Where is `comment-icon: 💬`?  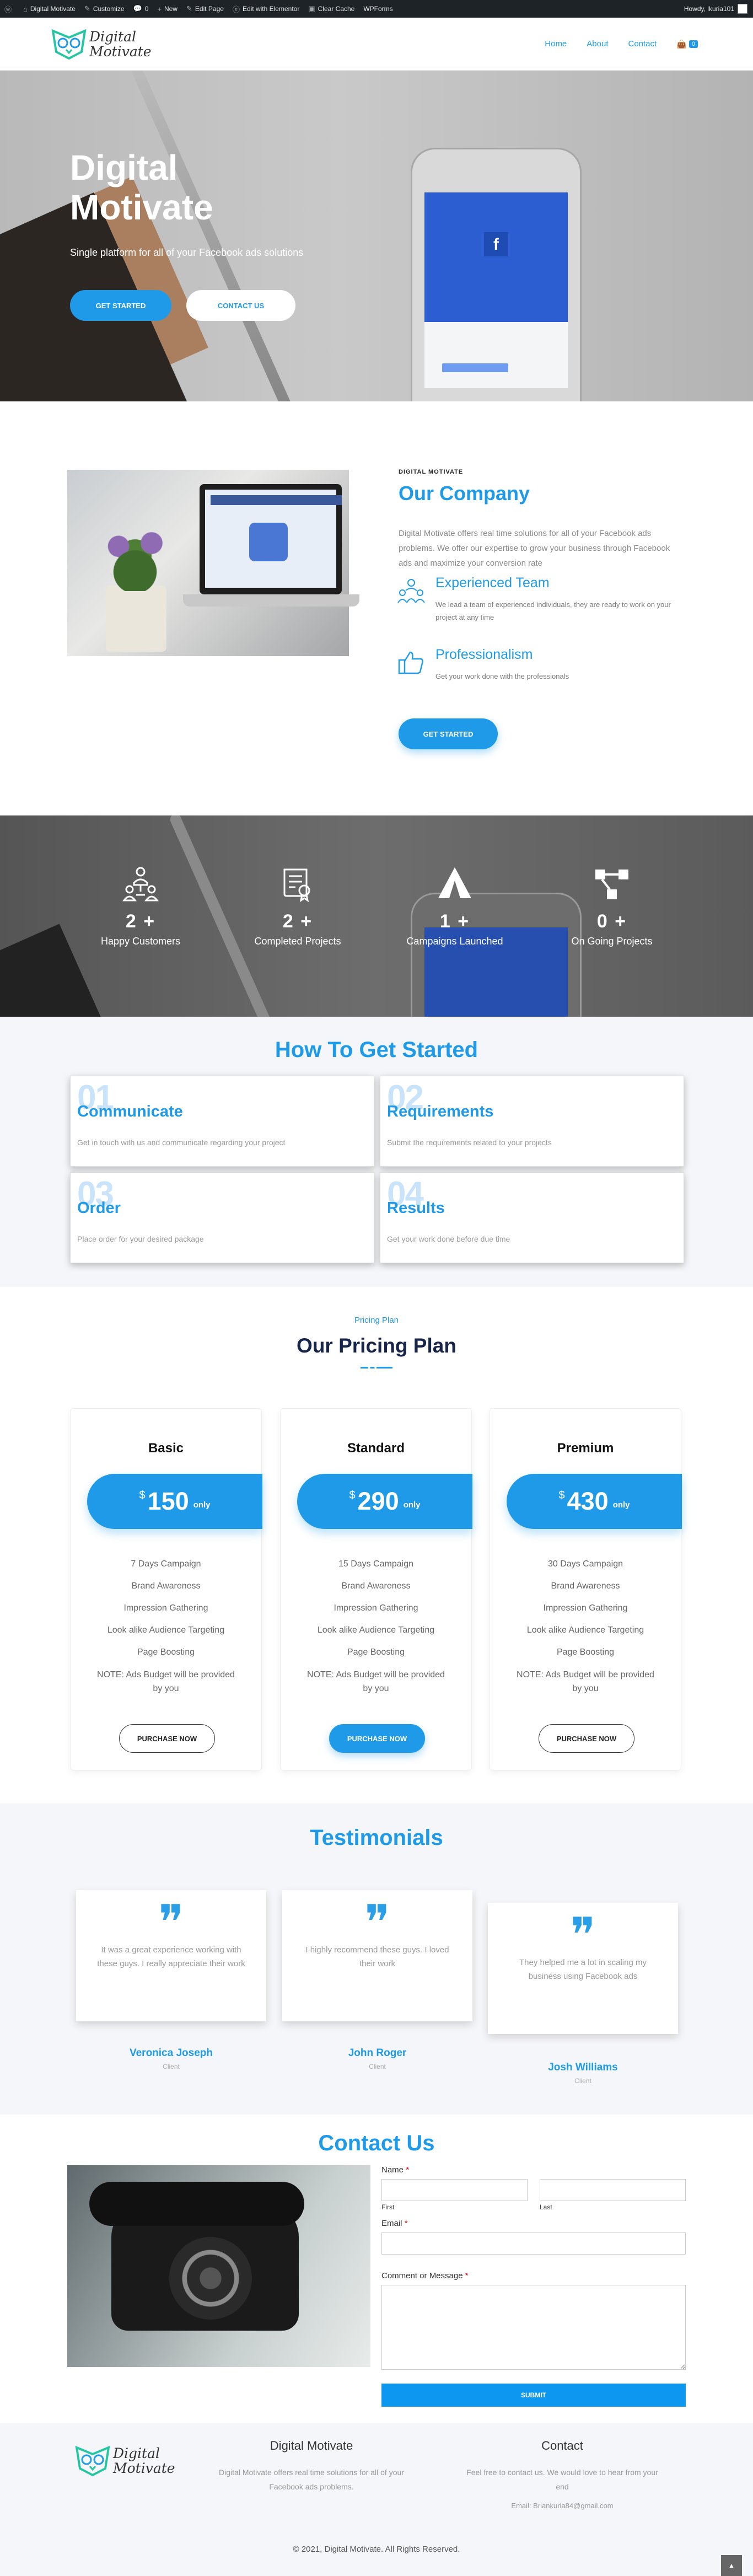
comment-icon: 💬 is located at coordinates (137, 8).